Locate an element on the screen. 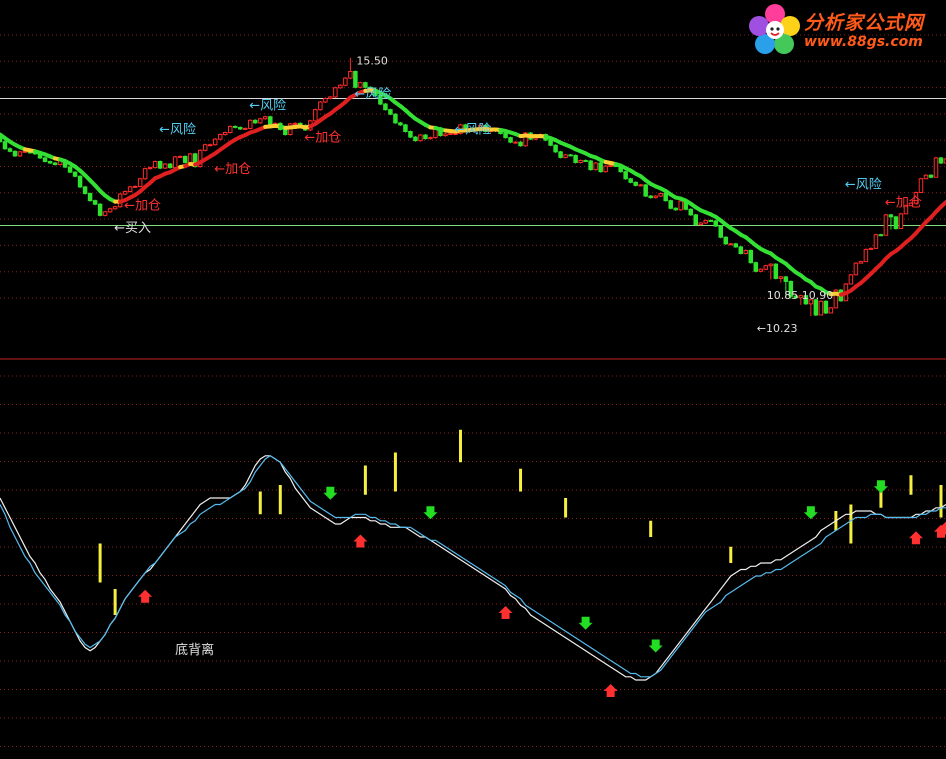 The width and height of the screenshot is (946, 759). price-label: 10.85 10.90 is located at coordinates (800, 295).